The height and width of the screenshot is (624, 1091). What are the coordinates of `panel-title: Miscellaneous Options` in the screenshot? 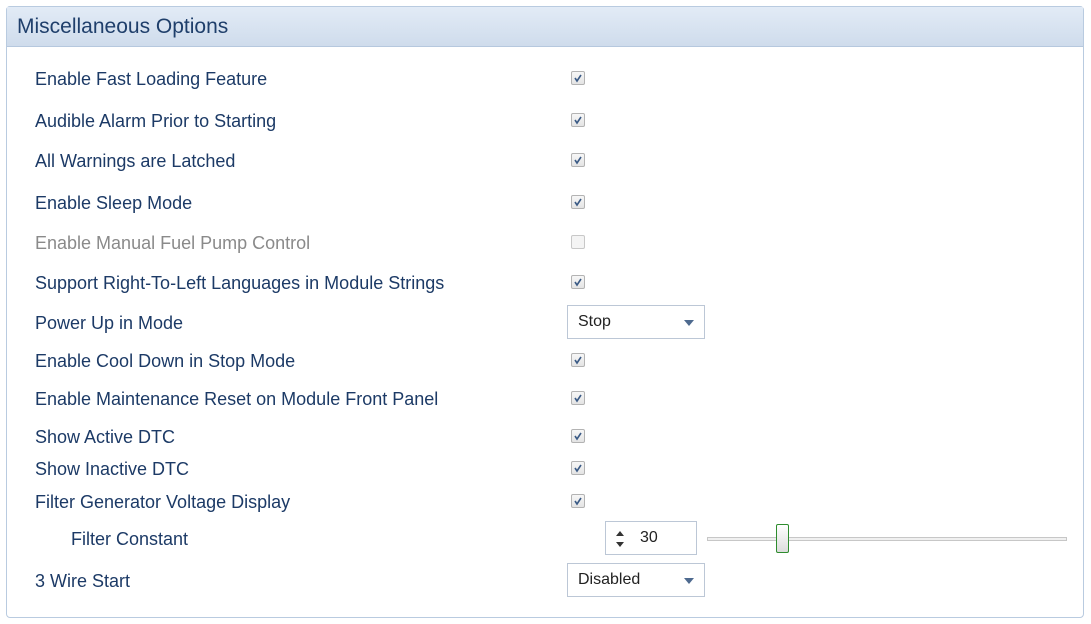 It's located at (545, 27).